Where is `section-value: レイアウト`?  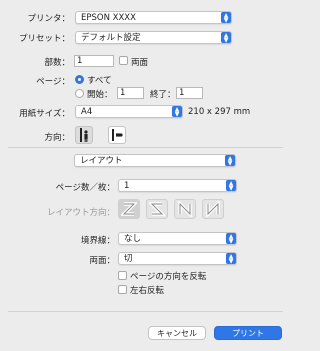
section-value: レイアウト is located at coordinates (101, 161).